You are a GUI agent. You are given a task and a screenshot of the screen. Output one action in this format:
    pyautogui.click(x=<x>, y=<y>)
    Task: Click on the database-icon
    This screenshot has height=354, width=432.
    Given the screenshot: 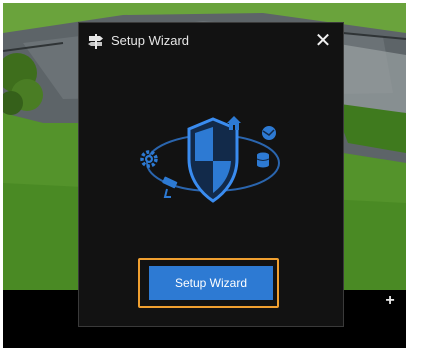 What is the action you would take?
    pyautogui.click(x=263, y=160)
    